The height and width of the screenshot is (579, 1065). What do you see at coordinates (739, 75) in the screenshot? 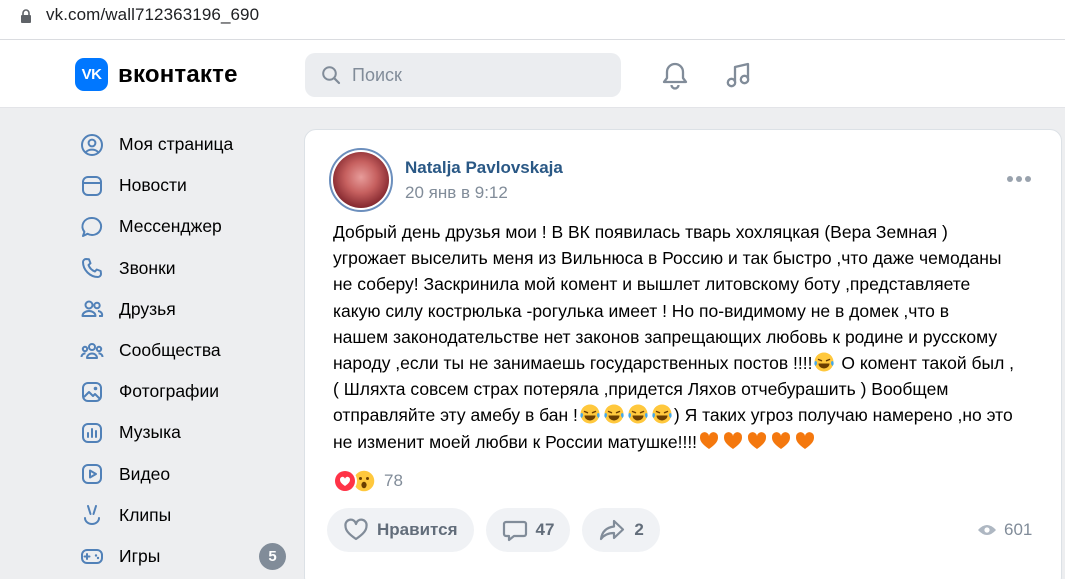
I see `music-icon` at bounding box center [739, 75].